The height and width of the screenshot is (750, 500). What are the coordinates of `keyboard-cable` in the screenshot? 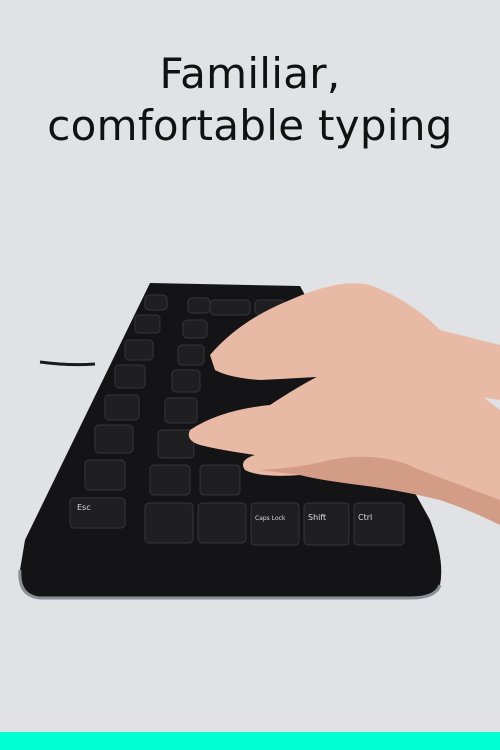 It's located at (67, 363).